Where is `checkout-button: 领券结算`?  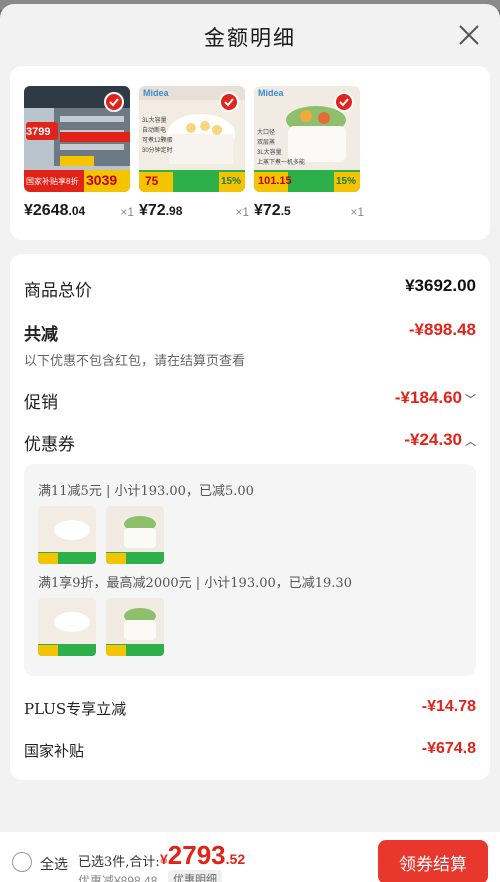
checkout-button: 领券结算 is located at coordinates (433, 861).